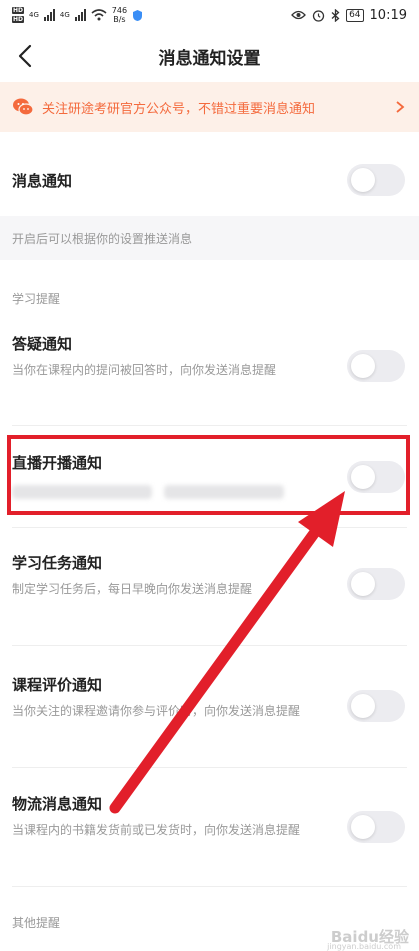  Describe the element at coordinates (209, 15) in the screenshot. I see `status-bar: HD HD 4G 4G 746 B/s 64 10:19` at that location.